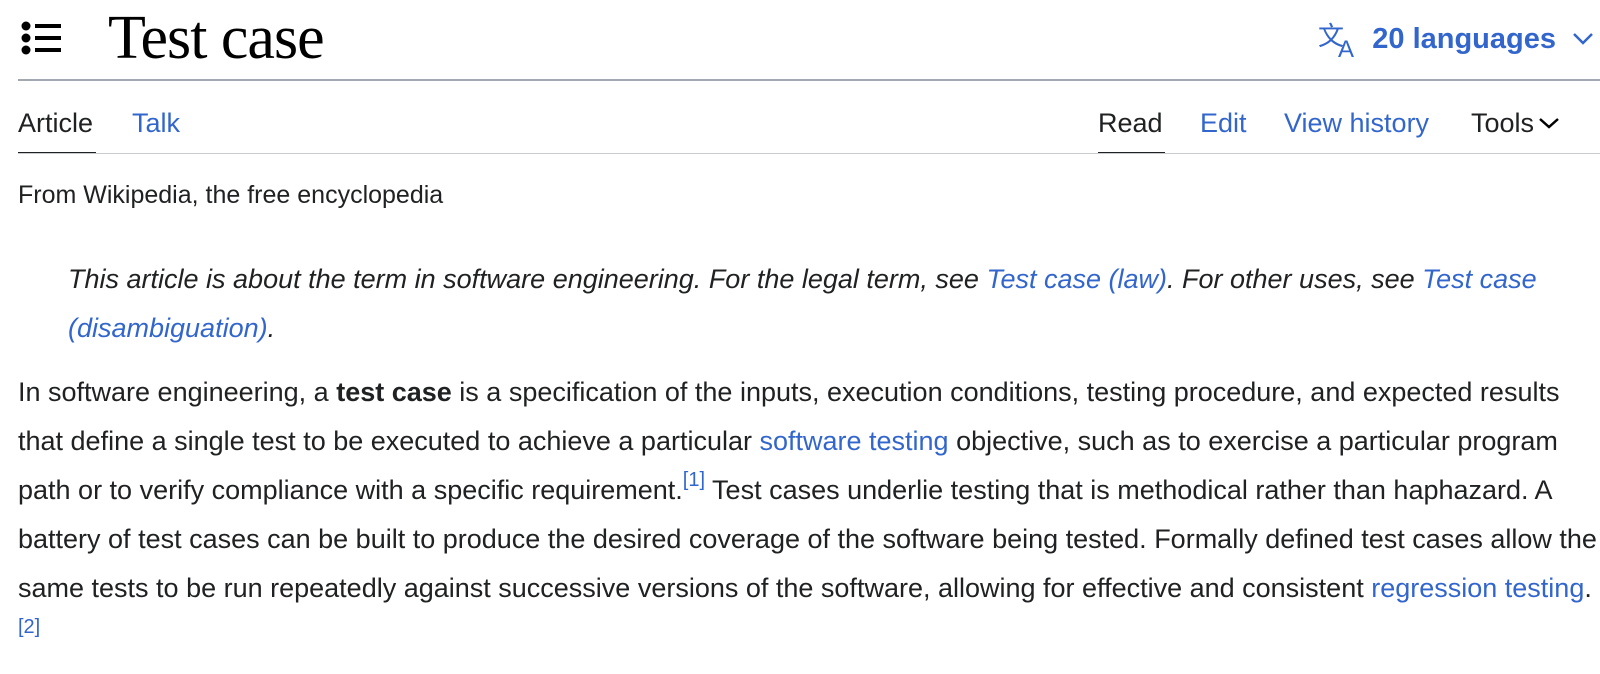 The image size is (1600, 674). What do you see at coordinates (1223, 123) in the screenshot?
I see `tab-edit: Edit` at bounding box center [1223, 123].